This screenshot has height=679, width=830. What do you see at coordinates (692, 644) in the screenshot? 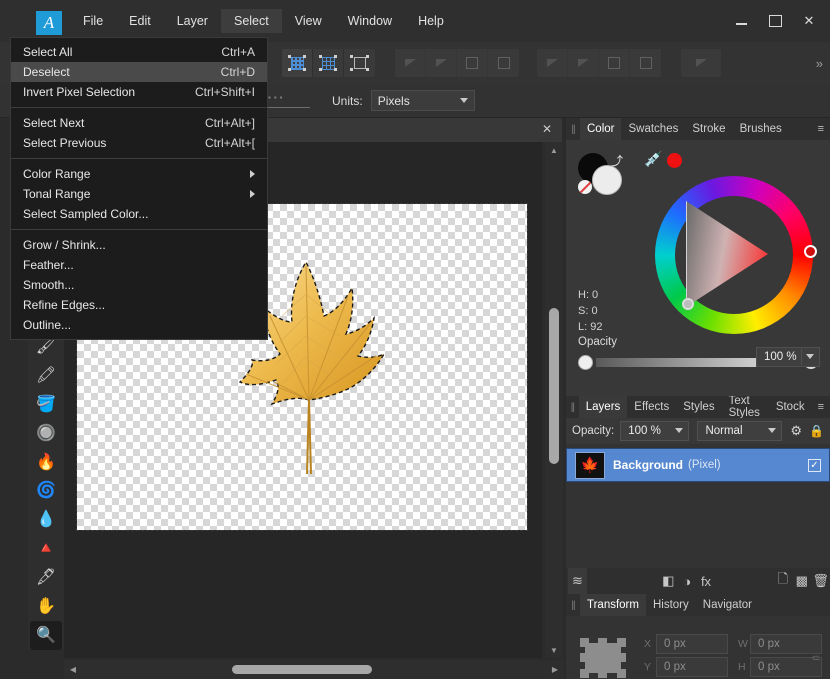
I see `transform-x-field: 0 px` at bounding box center [692, 644].